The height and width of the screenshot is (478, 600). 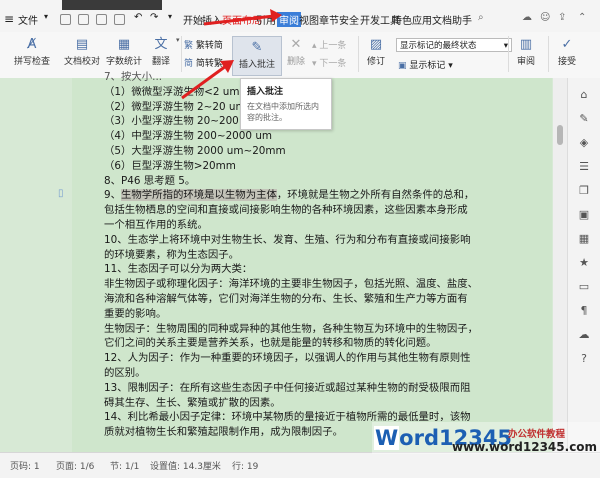 I want to click on doc-line: 生物因子：生物周围的同种或异种的其他生物，各种生物互为环境中的生物因子，, so click(x=291, y=328).